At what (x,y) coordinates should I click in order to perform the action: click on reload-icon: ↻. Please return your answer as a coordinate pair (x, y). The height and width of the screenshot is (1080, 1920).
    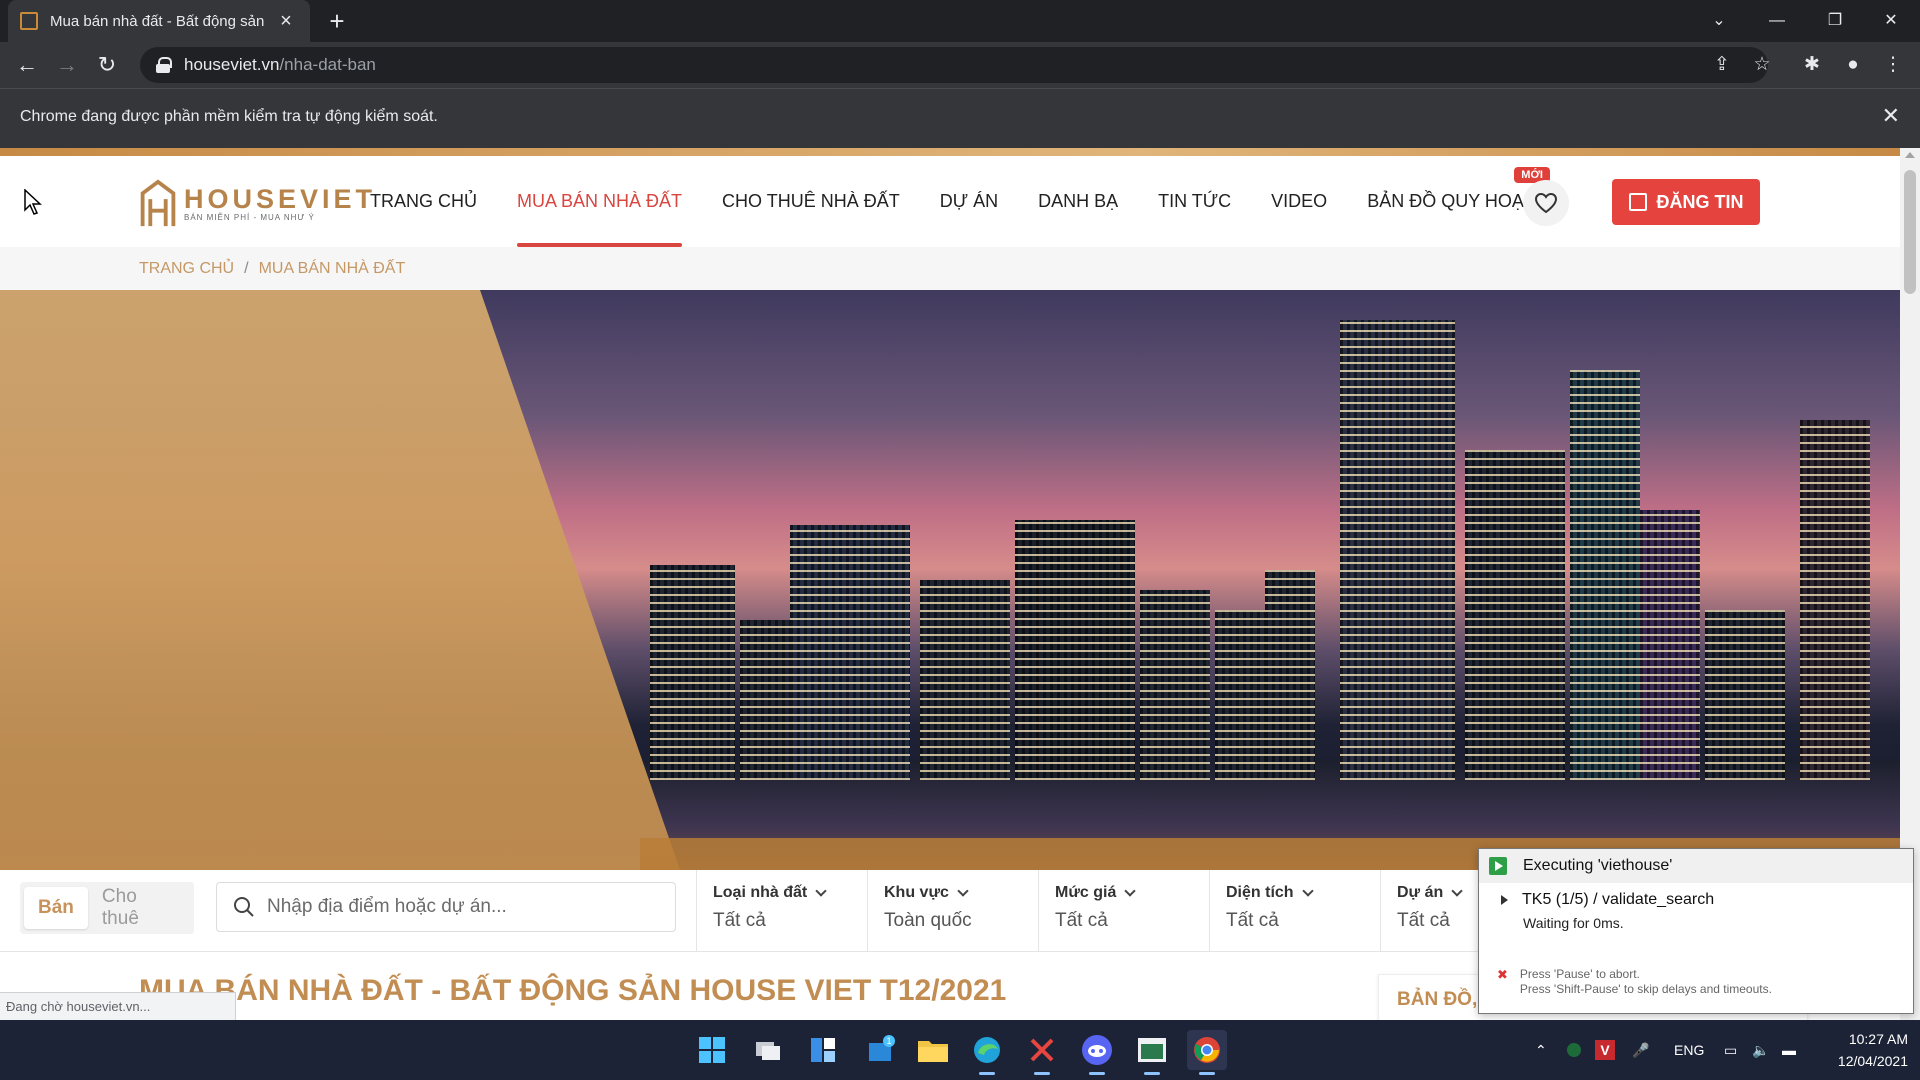
    Looking at the image, I should click on (107, 65).